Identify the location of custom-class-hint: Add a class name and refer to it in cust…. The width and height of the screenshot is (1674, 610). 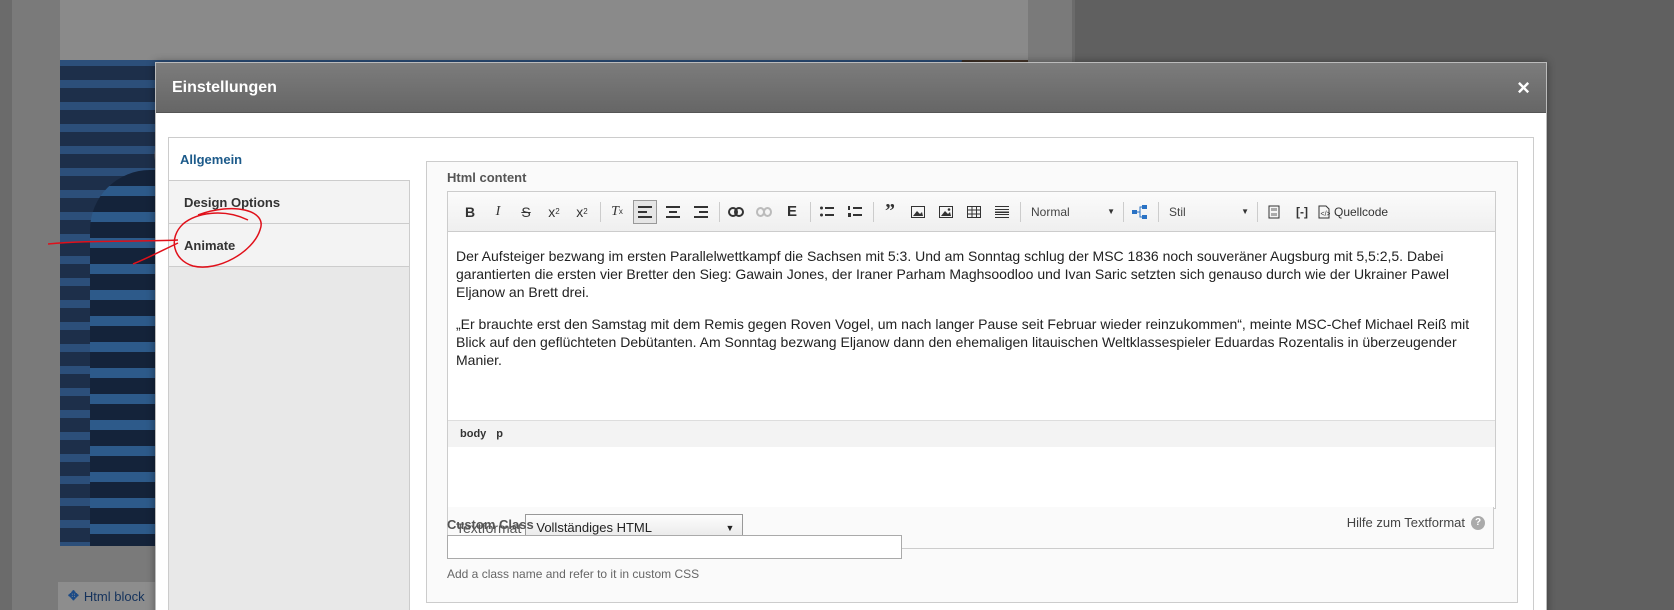
(573, 574).